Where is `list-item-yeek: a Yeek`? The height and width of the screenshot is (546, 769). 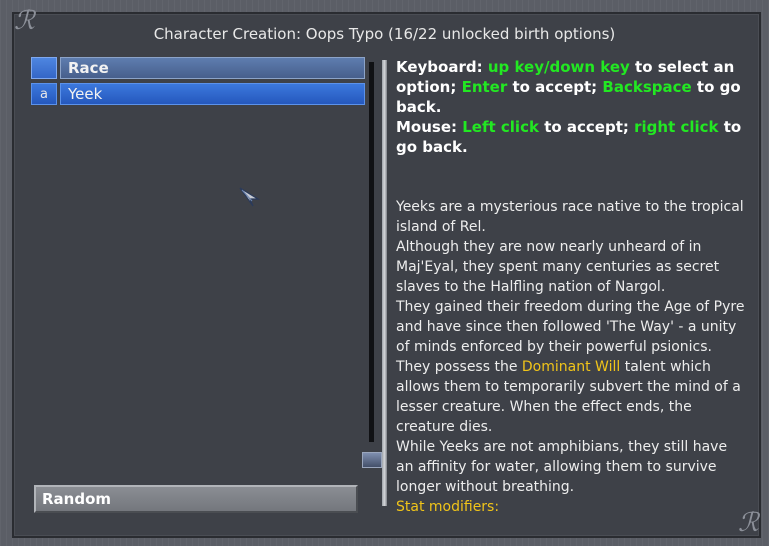 list-item-yeek: a Yeek is located at coordinates (198, 94).